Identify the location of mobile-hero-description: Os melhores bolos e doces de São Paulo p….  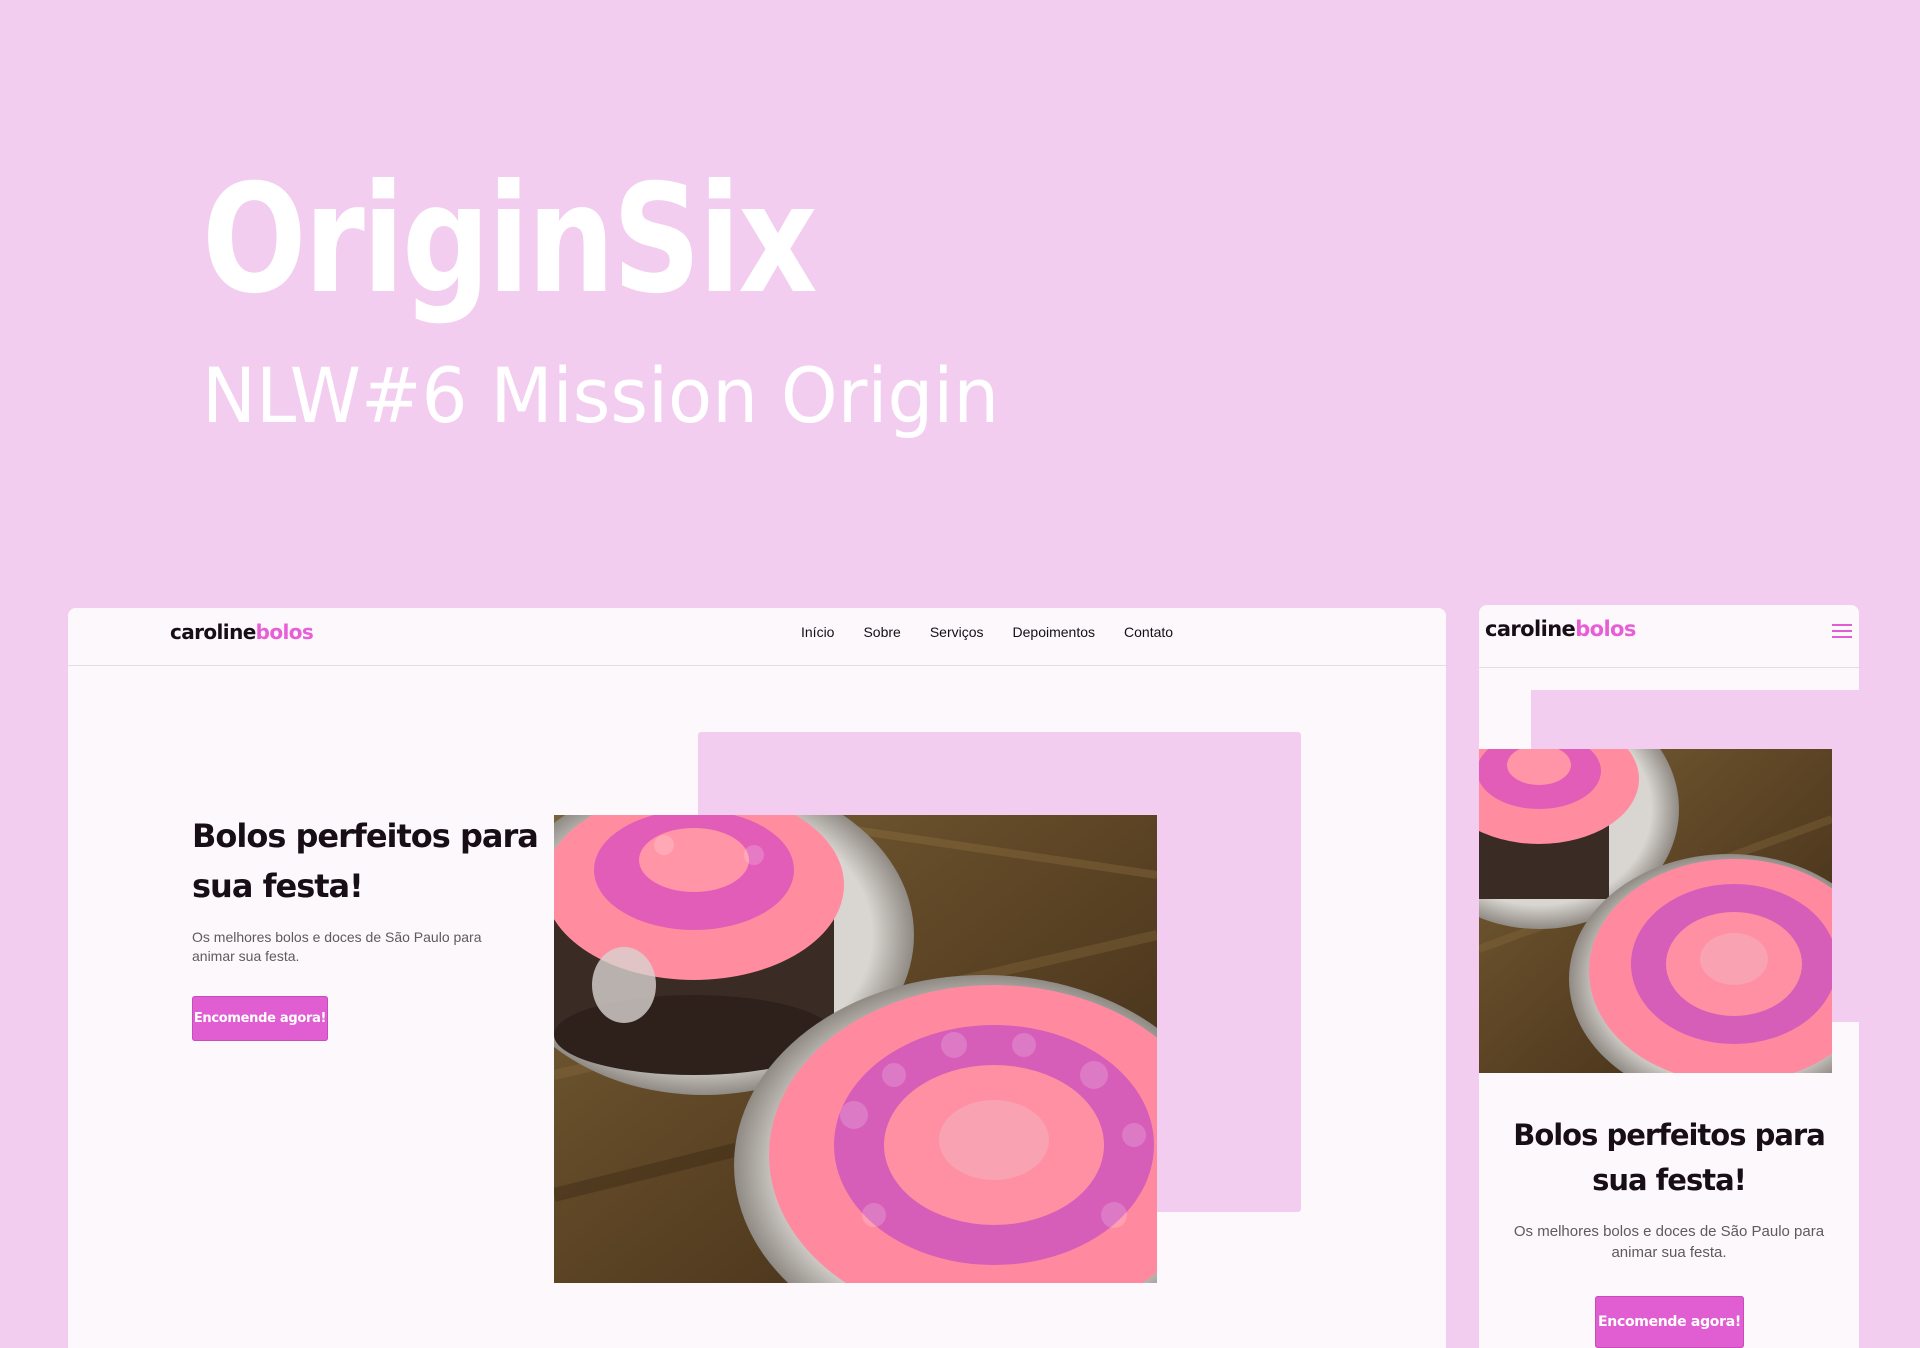
(1669, 1242).